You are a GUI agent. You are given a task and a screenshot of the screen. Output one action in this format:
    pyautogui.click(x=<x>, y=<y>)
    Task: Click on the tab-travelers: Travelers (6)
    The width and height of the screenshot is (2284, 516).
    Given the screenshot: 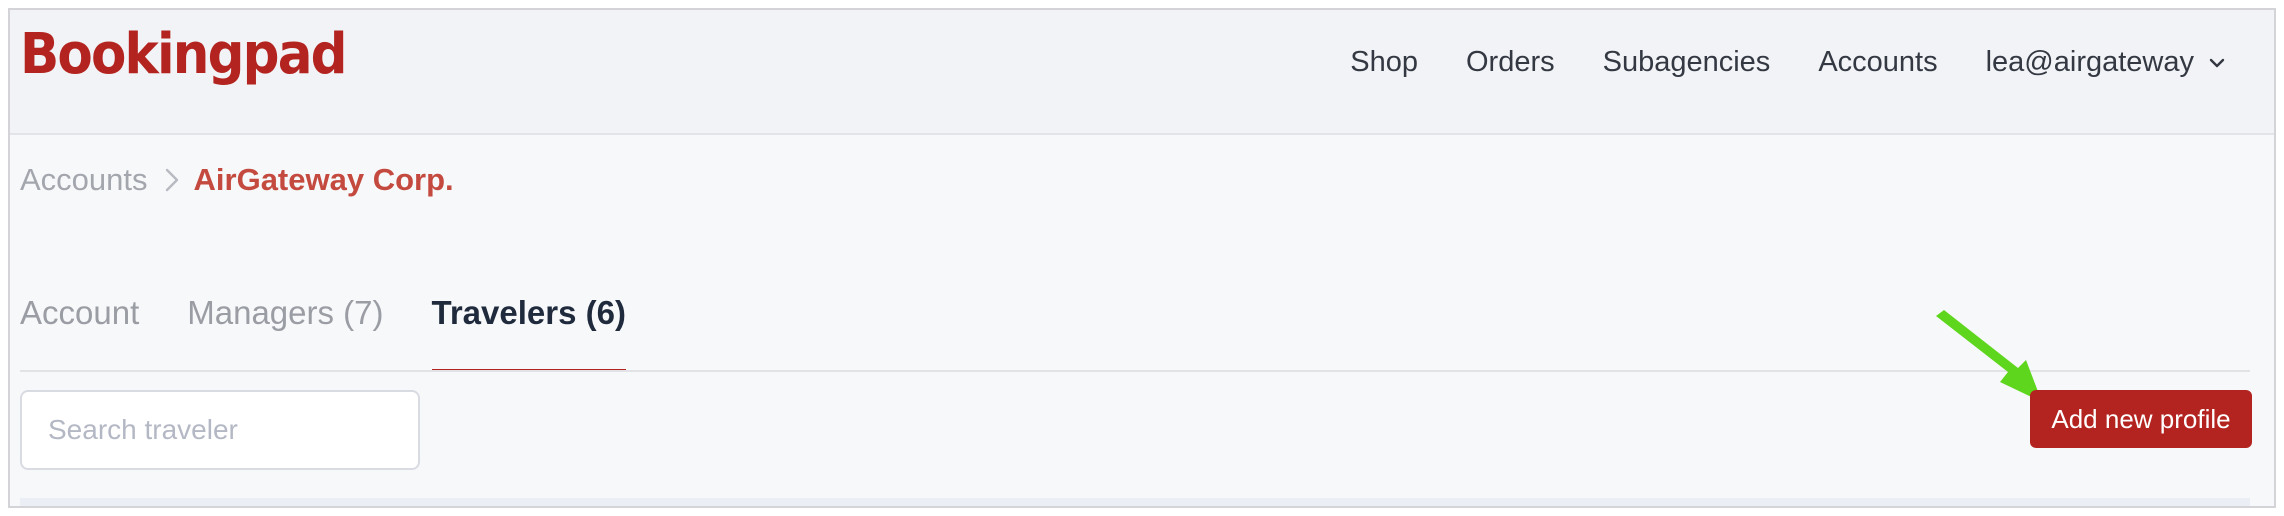 What is the action you would take?
    pyautogui.click(x=529, y=327)
    